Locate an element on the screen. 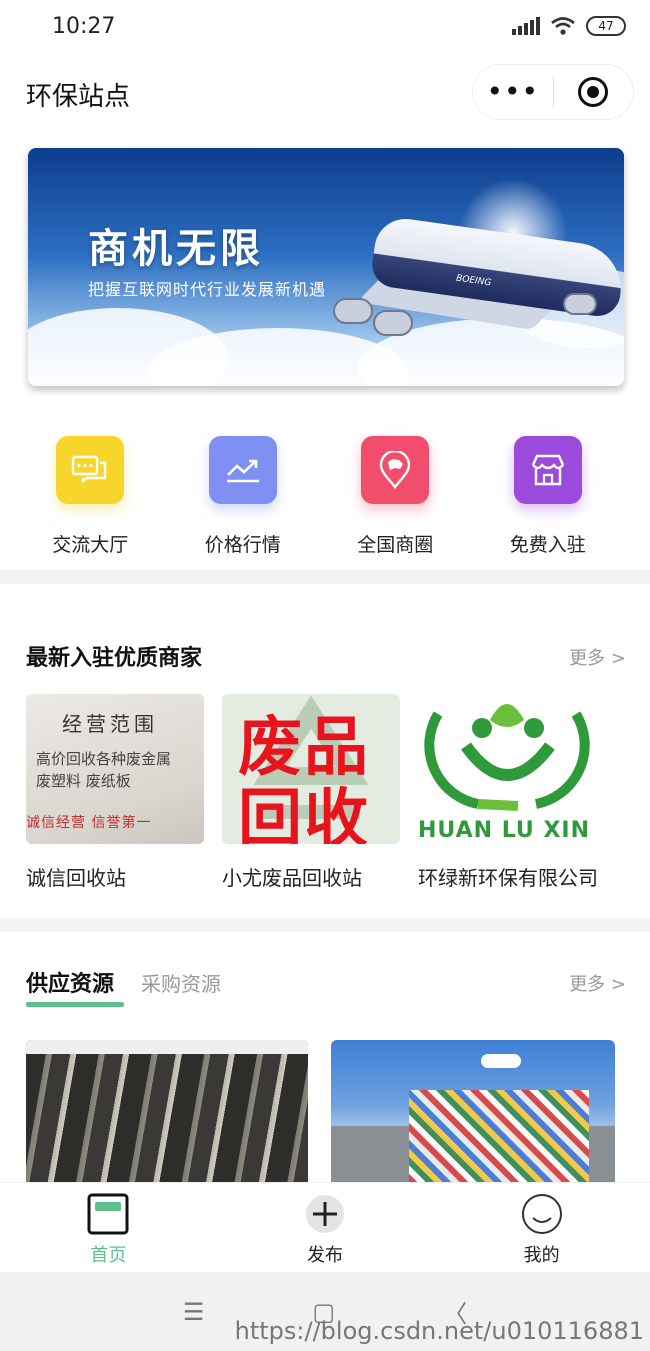 The width and height of the screenshot is (650, 1351). merchant-card: 废品 回收 小尤废品回收站 is located at coordinates (311, 792).